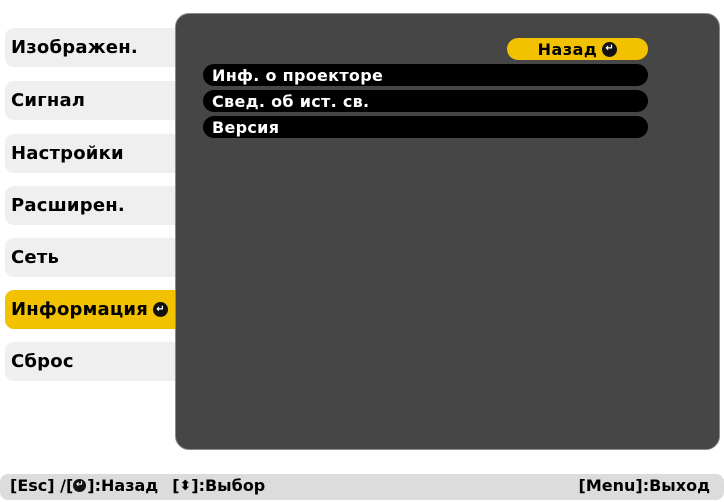 This screenshot has width=724, height=502. What do you see at coordinates (48, 100) in the screenshot?
I see `menu-tab-label: Сигнал` at bounding box center [48, 100].